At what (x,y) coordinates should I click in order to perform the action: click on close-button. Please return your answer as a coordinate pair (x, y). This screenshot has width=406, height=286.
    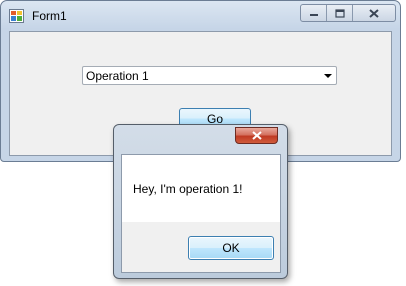
    Looking at the image, I should click on (374, 13).